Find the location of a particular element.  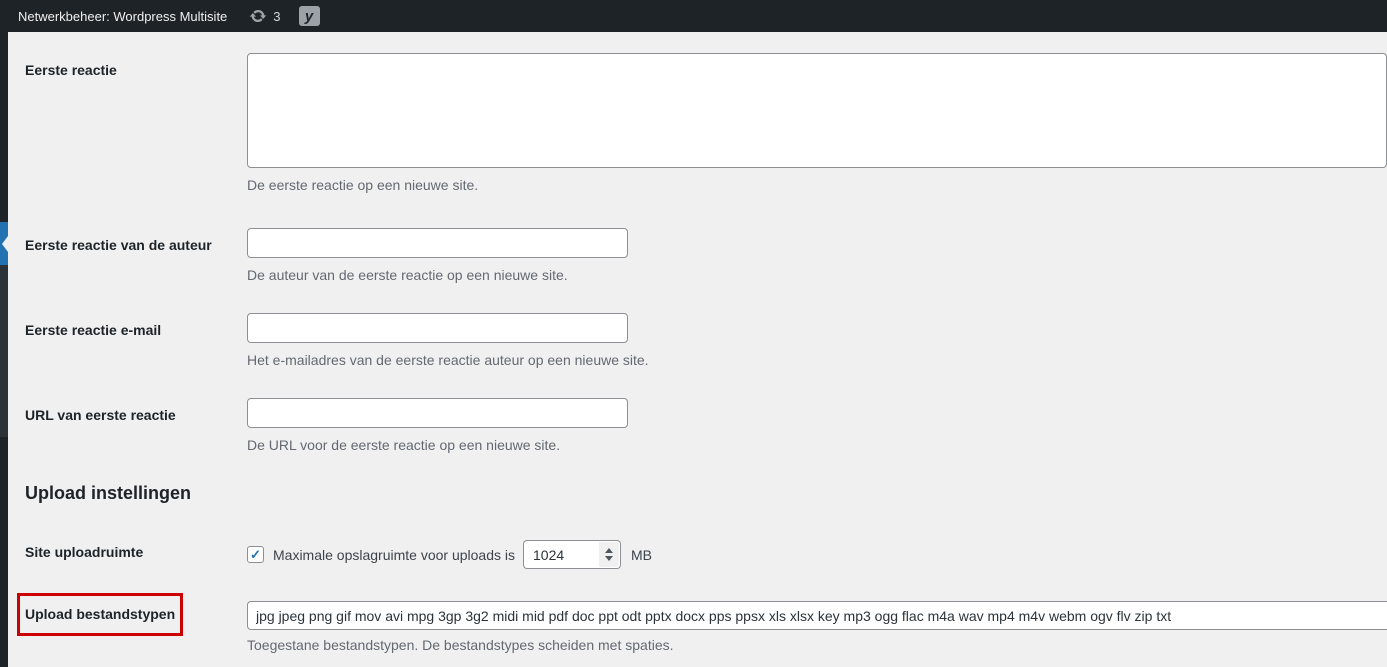

upload-filetypes-input is located at coordinates (817, 615).